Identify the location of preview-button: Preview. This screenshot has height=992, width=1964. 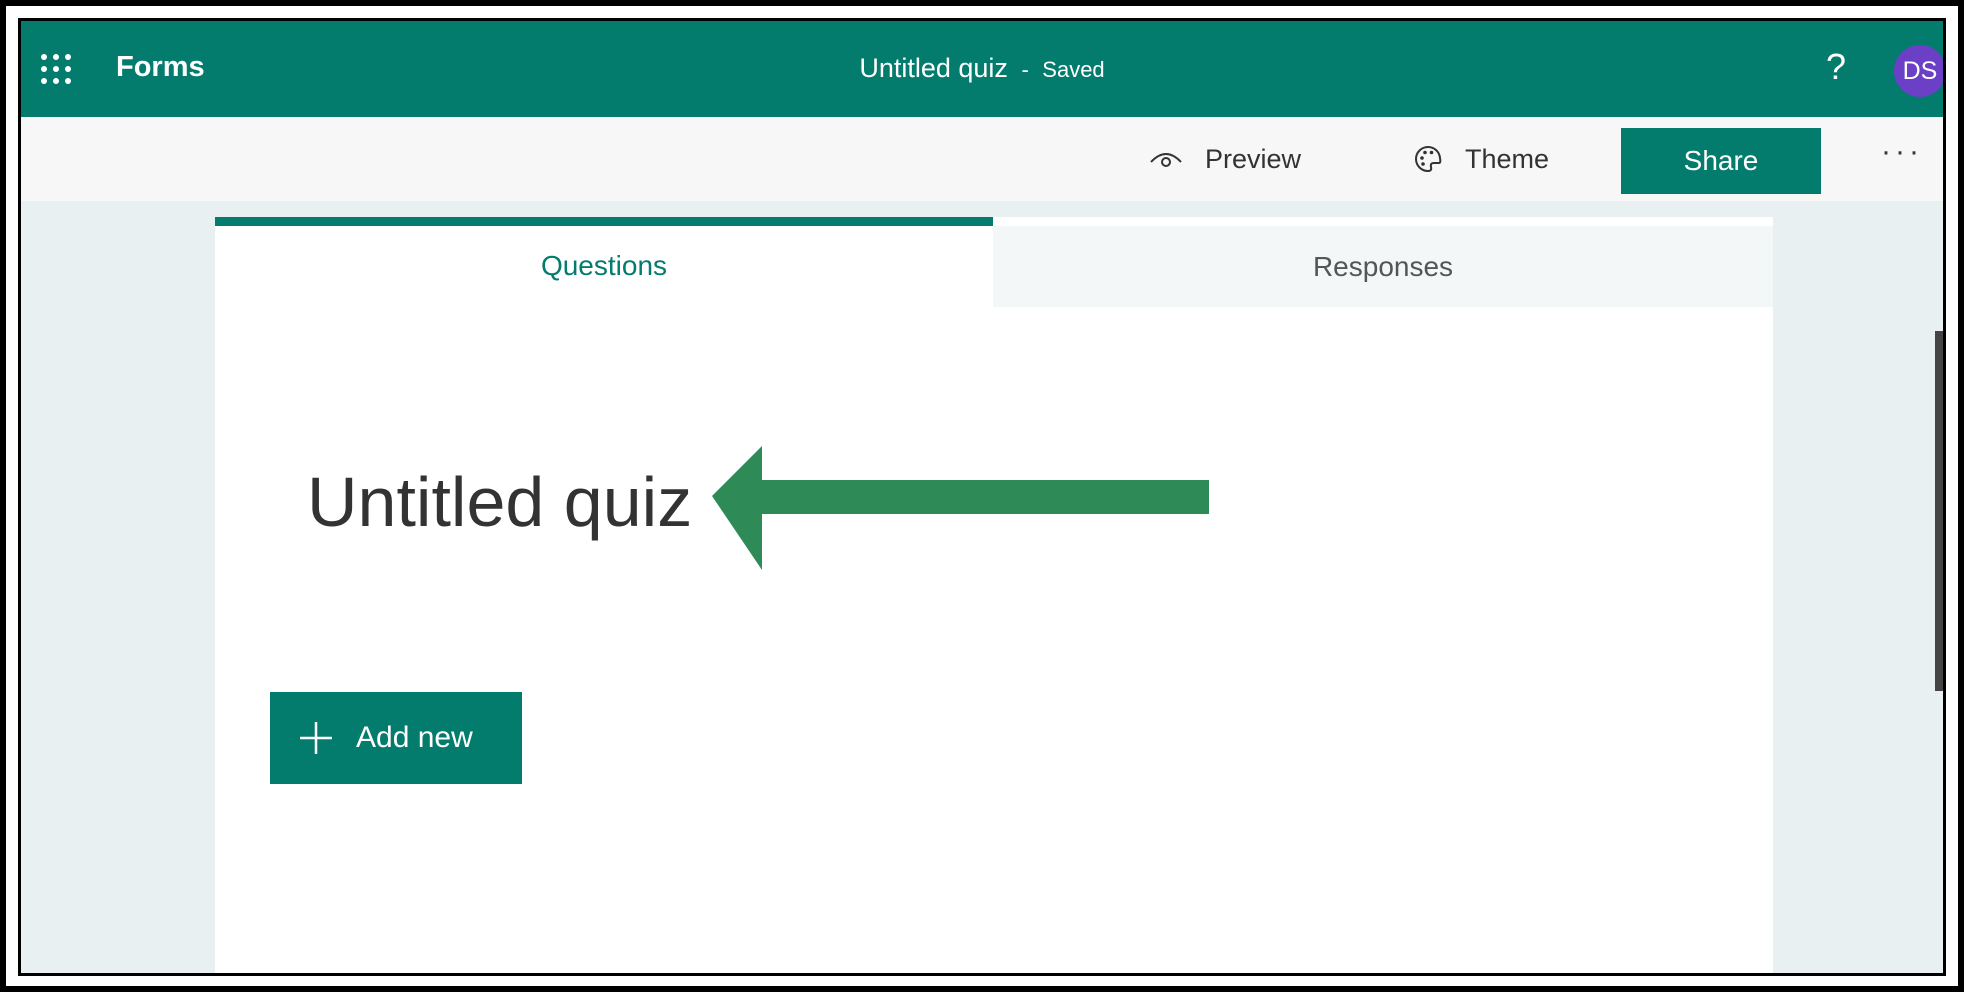
(1225, 159).